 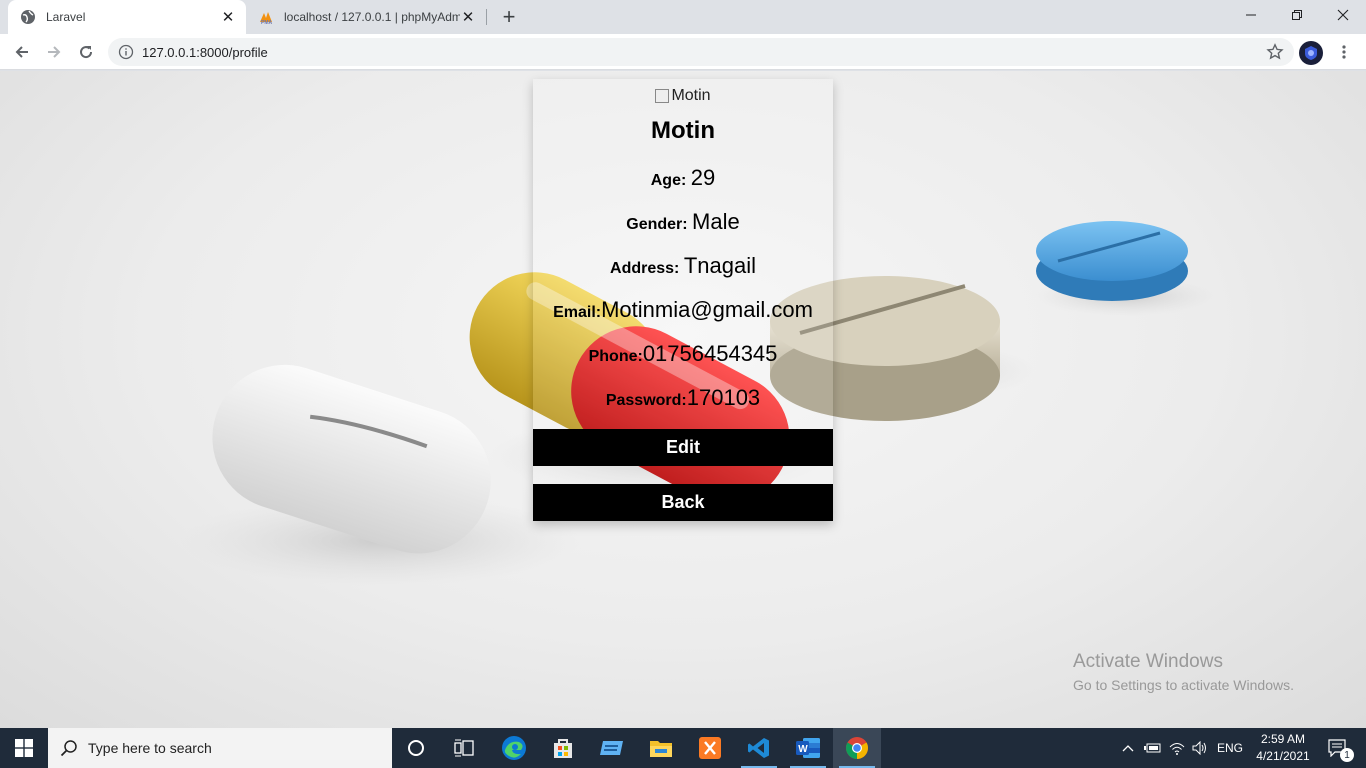 What do you see at coordinates (710, 748) in the screenshot?
I see `xampp-icon` at bounding box center [710, 748].